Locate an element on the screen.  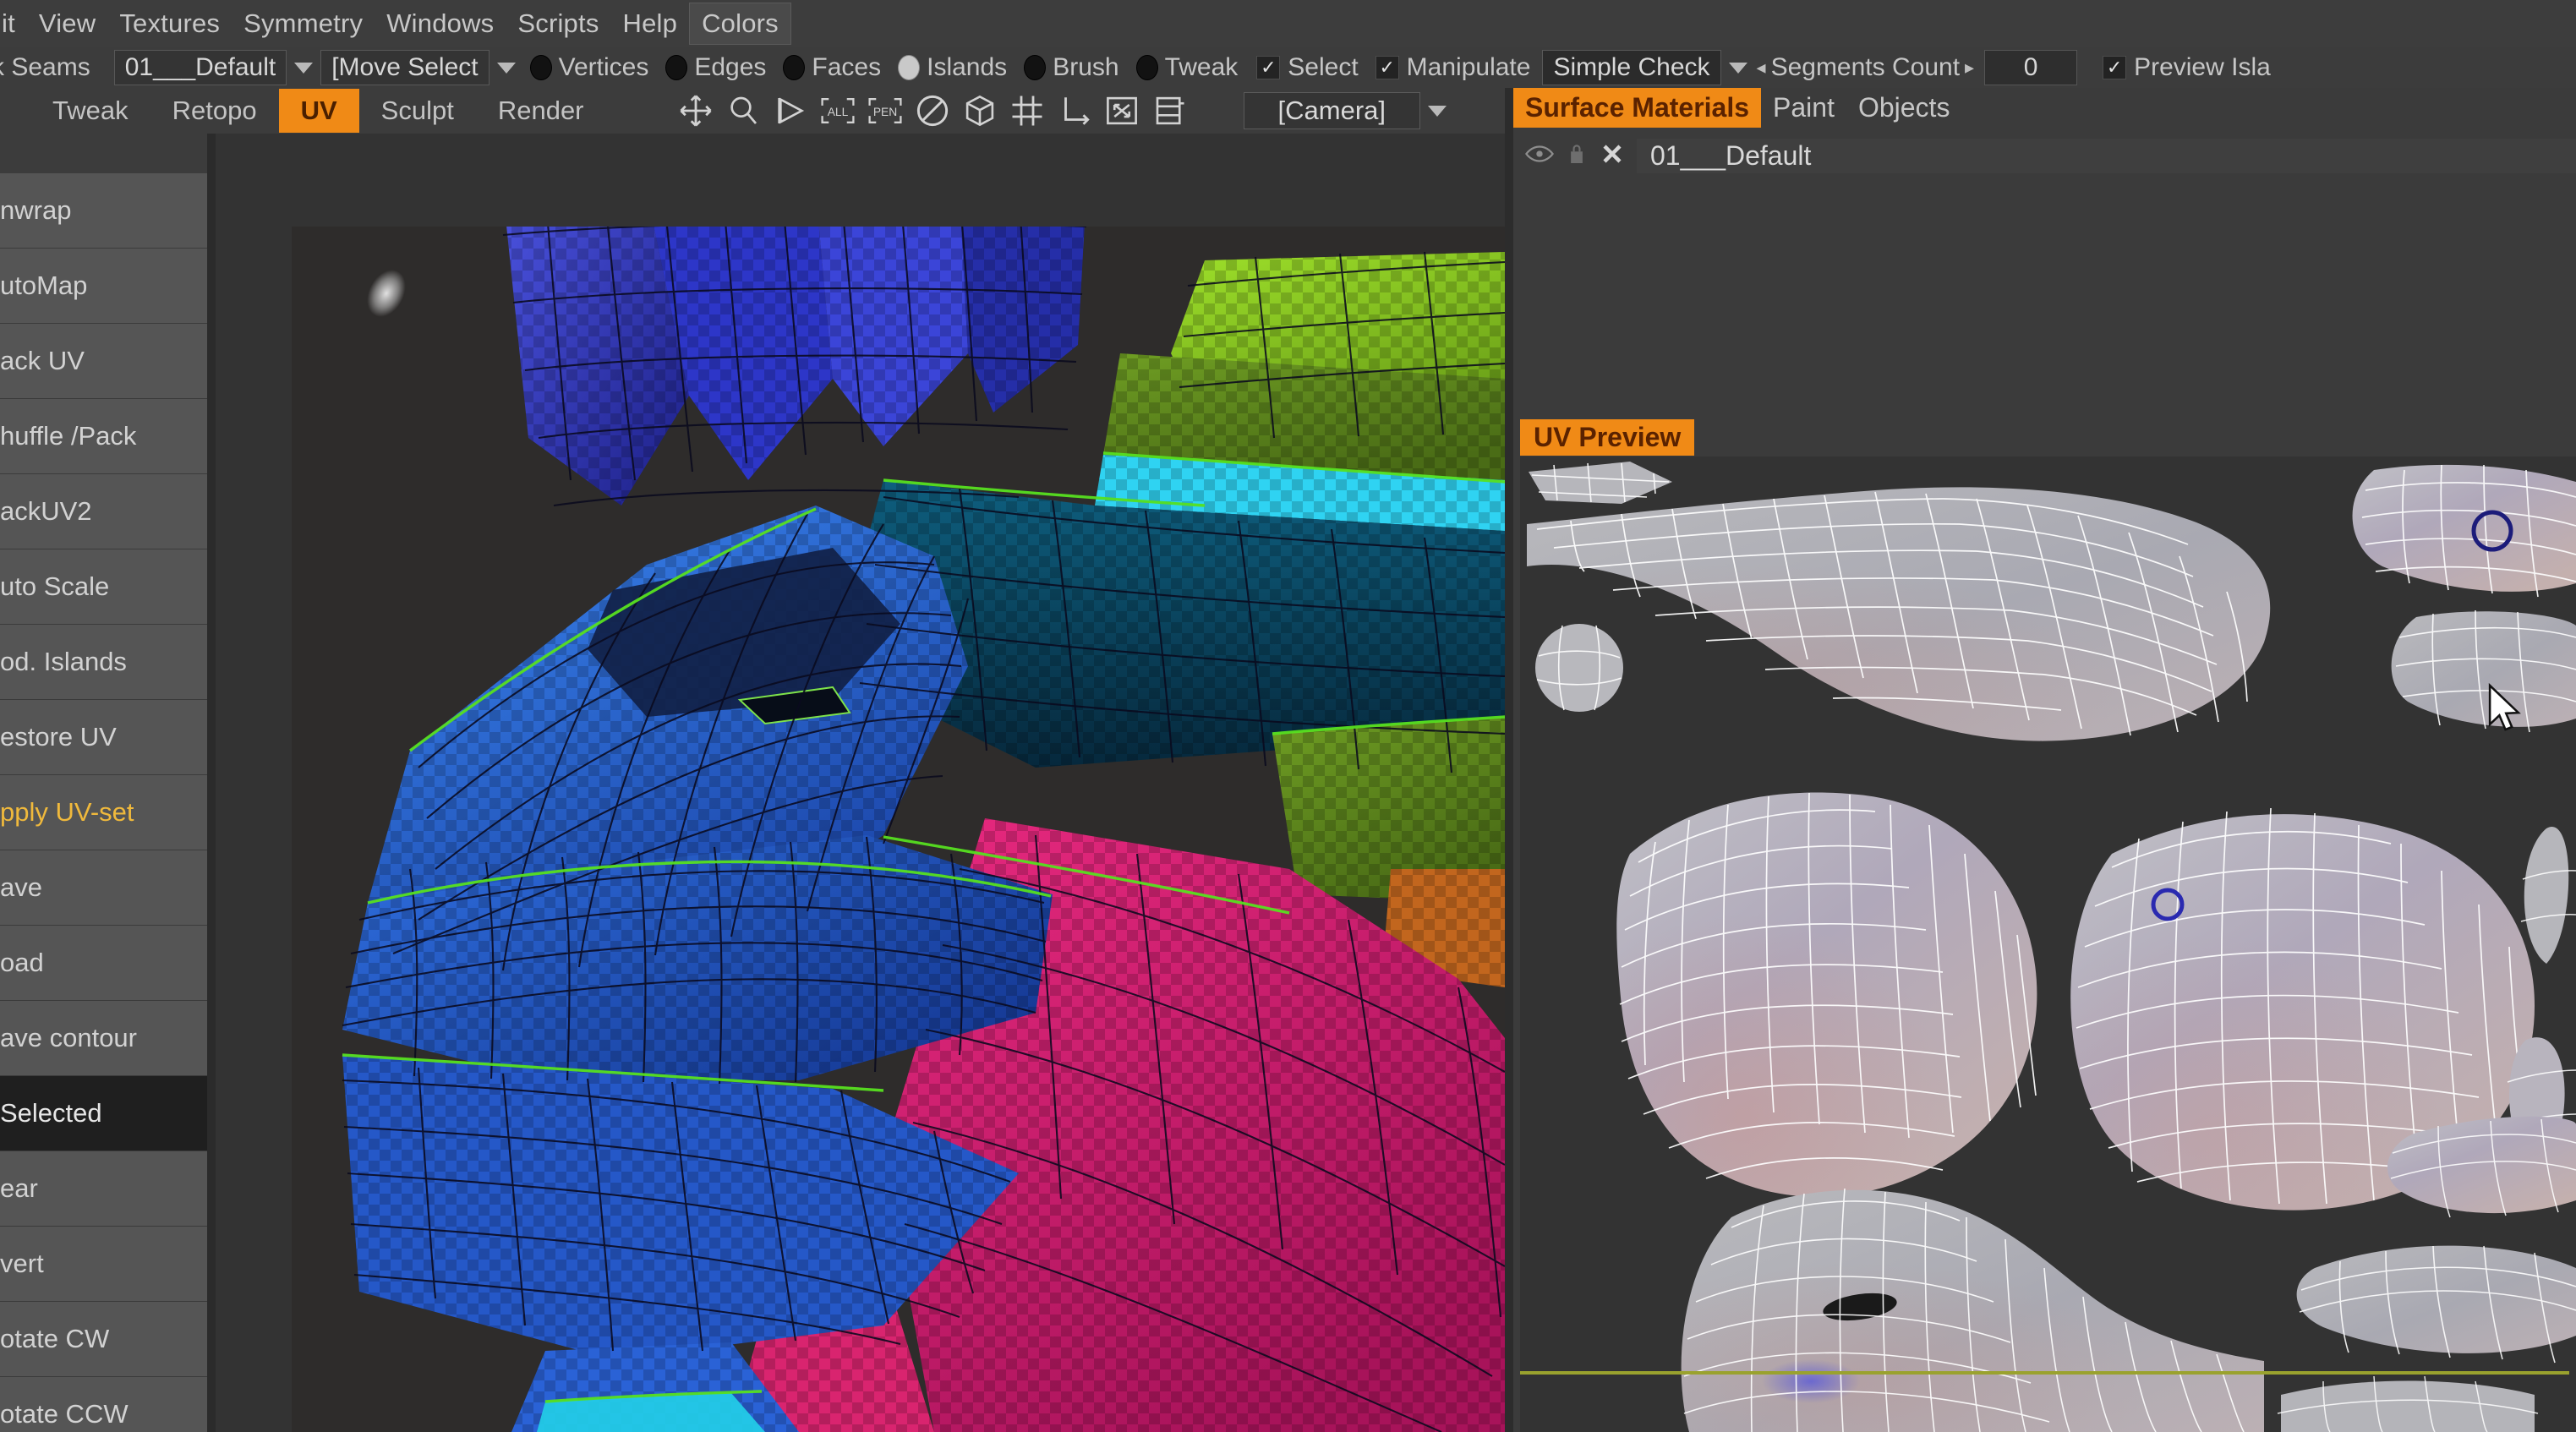
uv-preview-title: UV Preview is located at coordinates (1607, 437).